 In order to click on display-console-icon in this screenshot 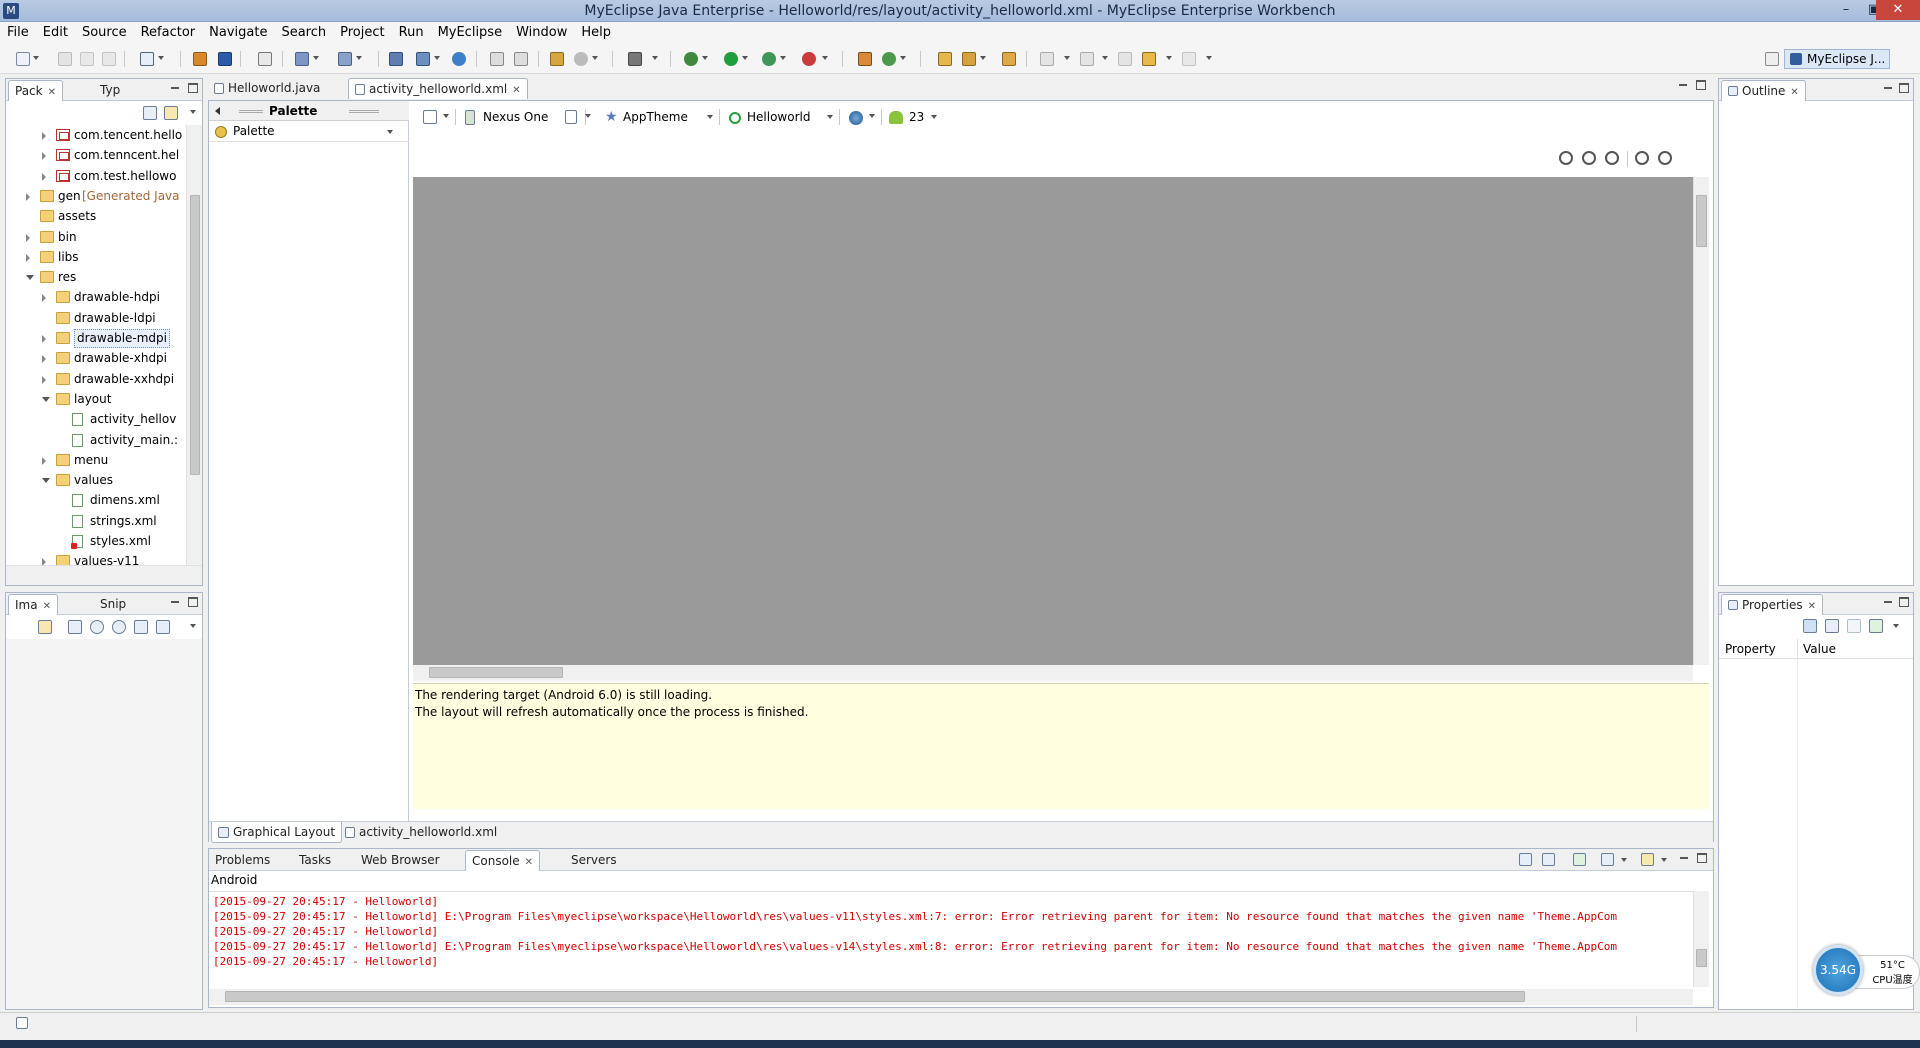, I will do `click(1607, 859)`.